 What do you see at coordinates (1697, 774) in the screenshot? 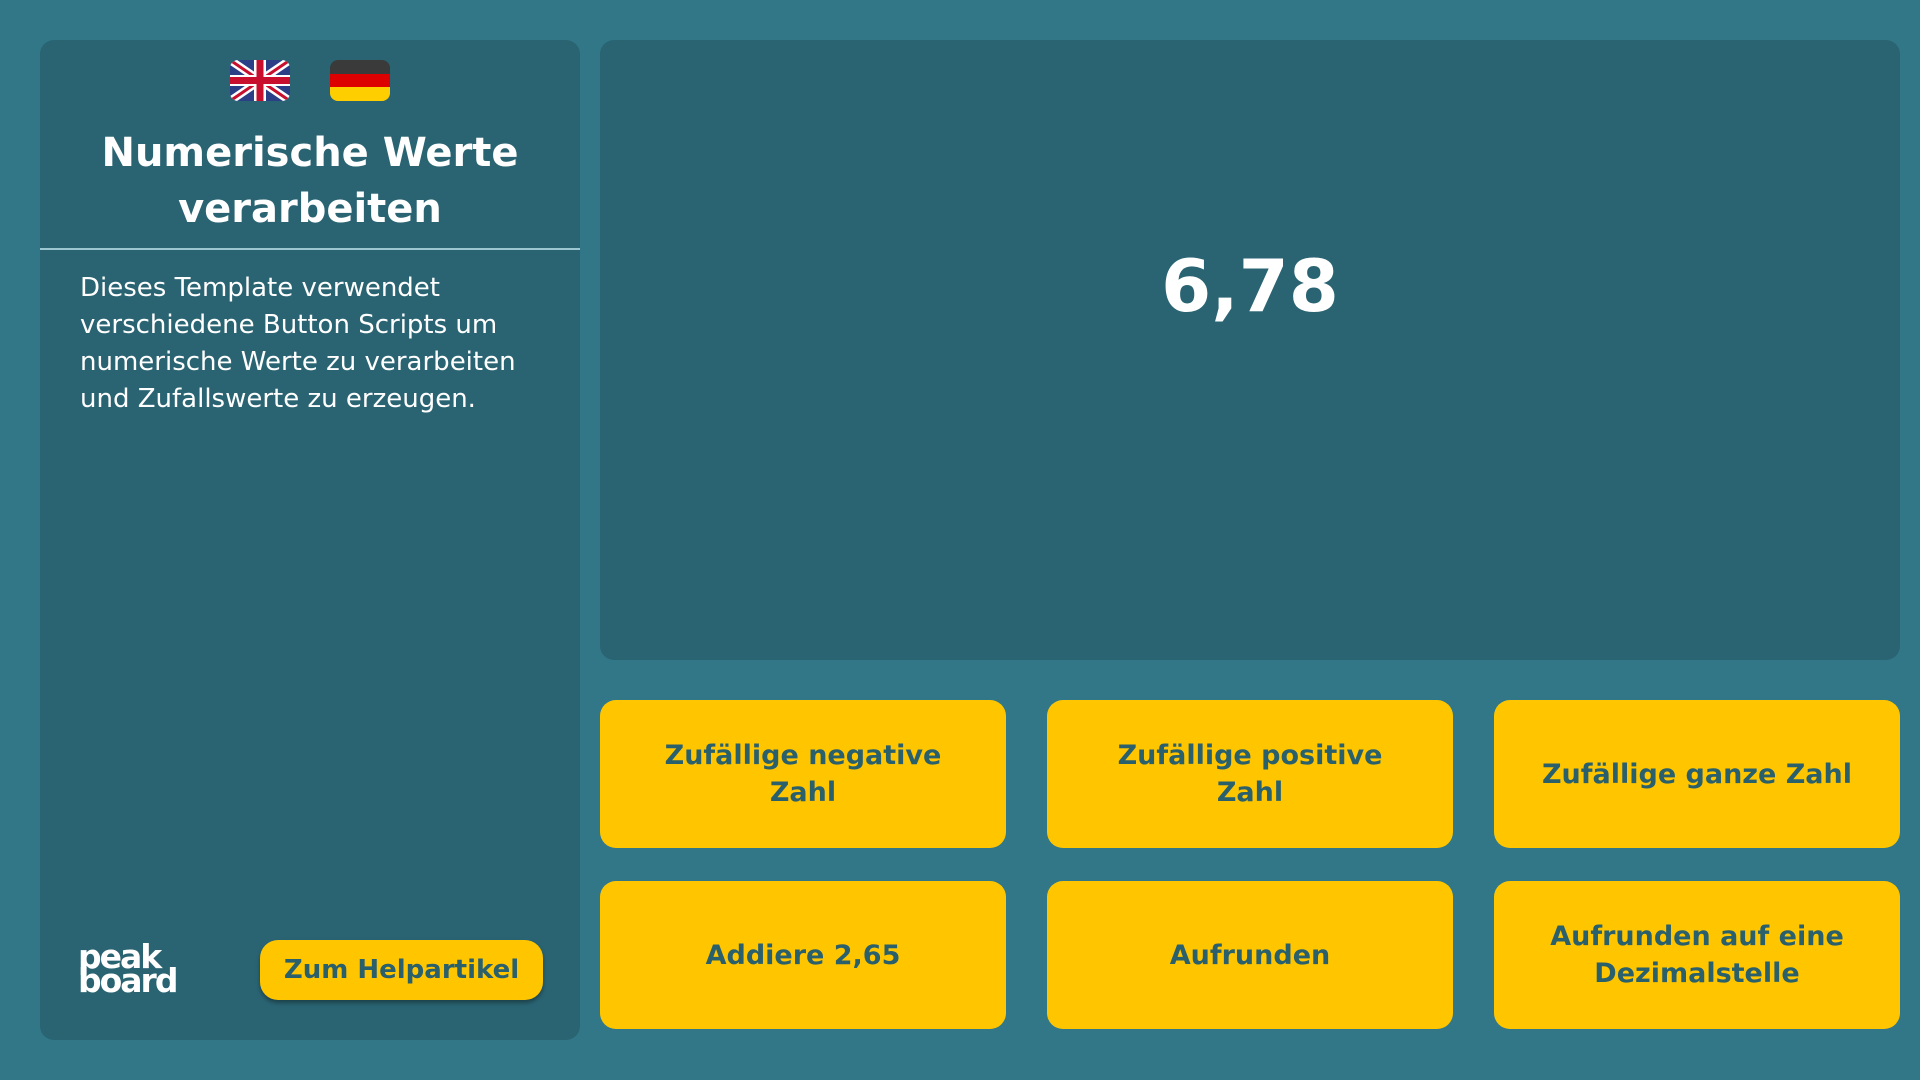
I see `random-integer-button: Zufällige ganze Zahl` at bounding box center [1697, 774].